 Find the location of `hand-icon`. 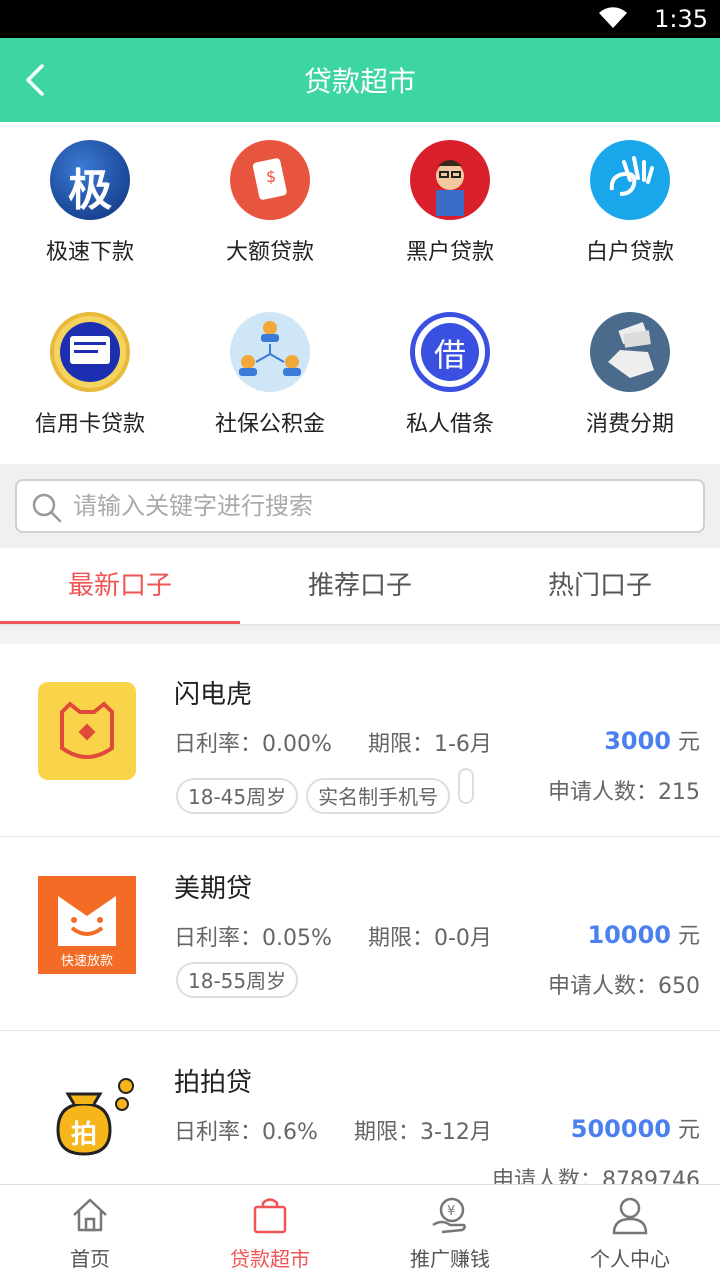

hand-icon is located at coordinates (630, 180).